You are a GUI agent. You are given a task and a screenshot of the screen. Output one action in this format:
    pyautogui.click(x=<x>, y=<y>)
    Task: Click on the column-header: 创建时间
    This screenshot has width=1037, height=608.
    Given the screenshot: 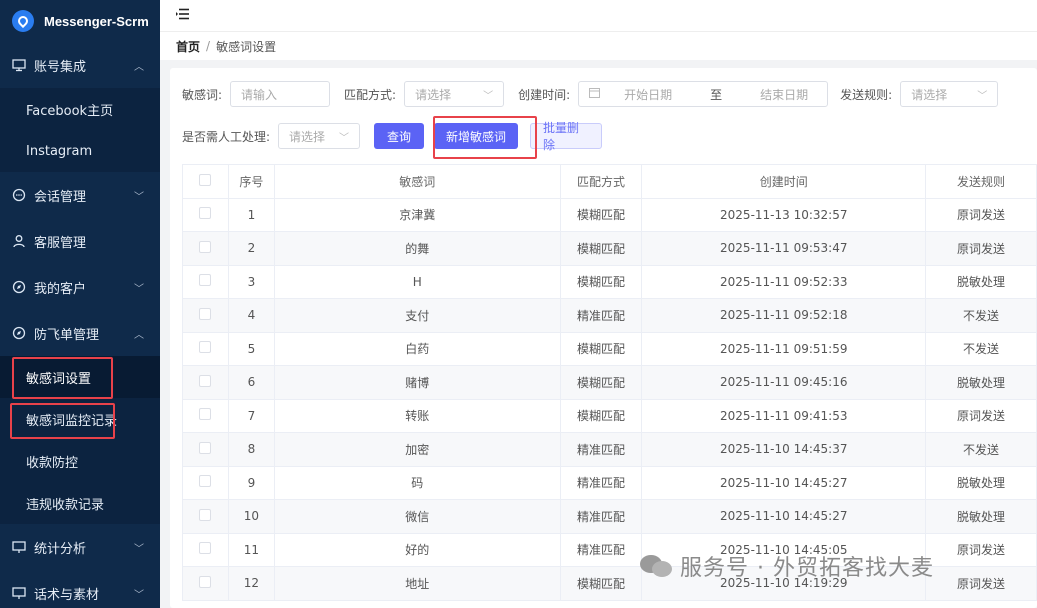 What is the action you would take?
    pyautogui.click(x=784, y=181)
    